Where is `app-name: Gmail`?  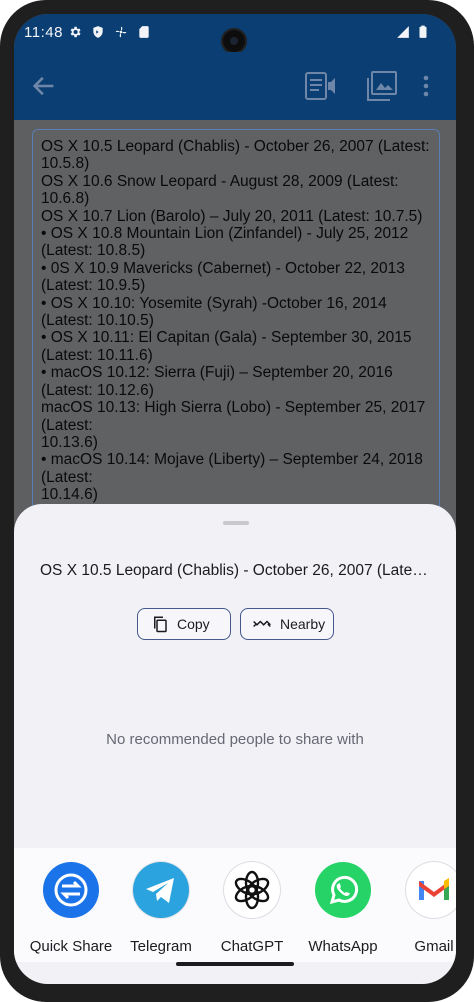 app-name: Gmail is located at coordinates (434, 946).